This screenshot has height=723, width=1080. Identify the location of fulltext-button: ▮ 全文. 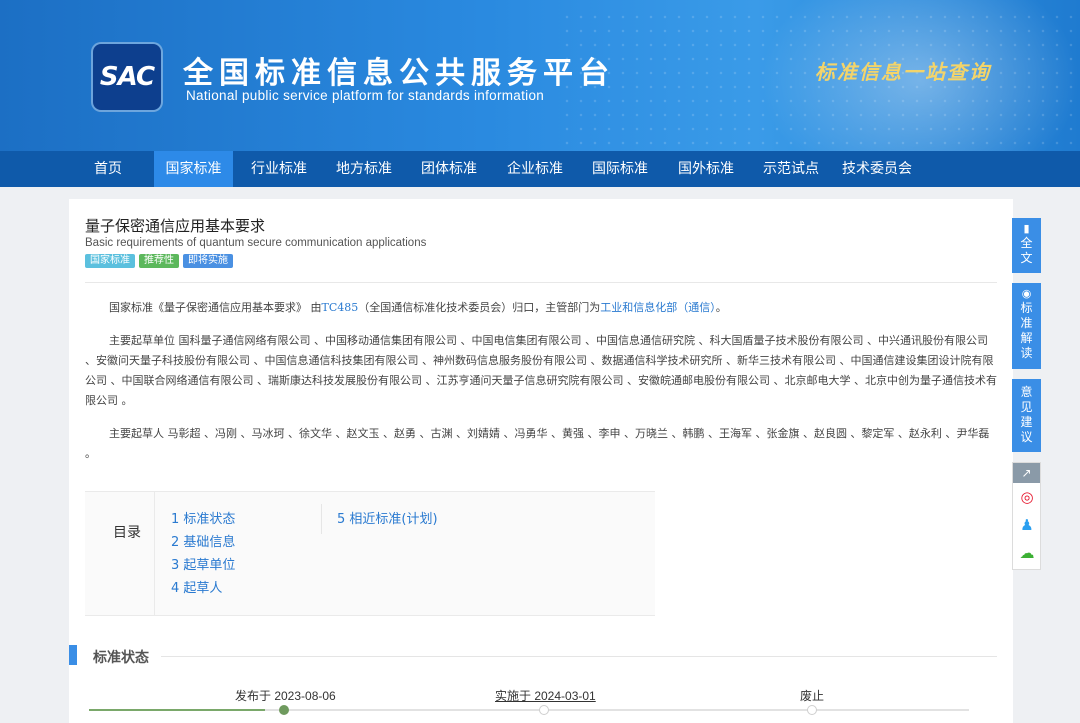
(1026, 245).